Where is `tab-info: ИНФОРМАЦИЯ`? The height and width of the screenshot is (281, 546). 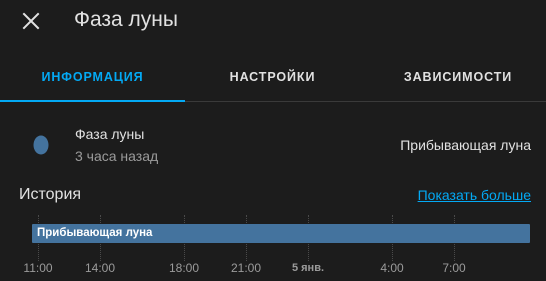
tab-info: ИНФОРМАЦИЯ is located at coordinates (92, 76).